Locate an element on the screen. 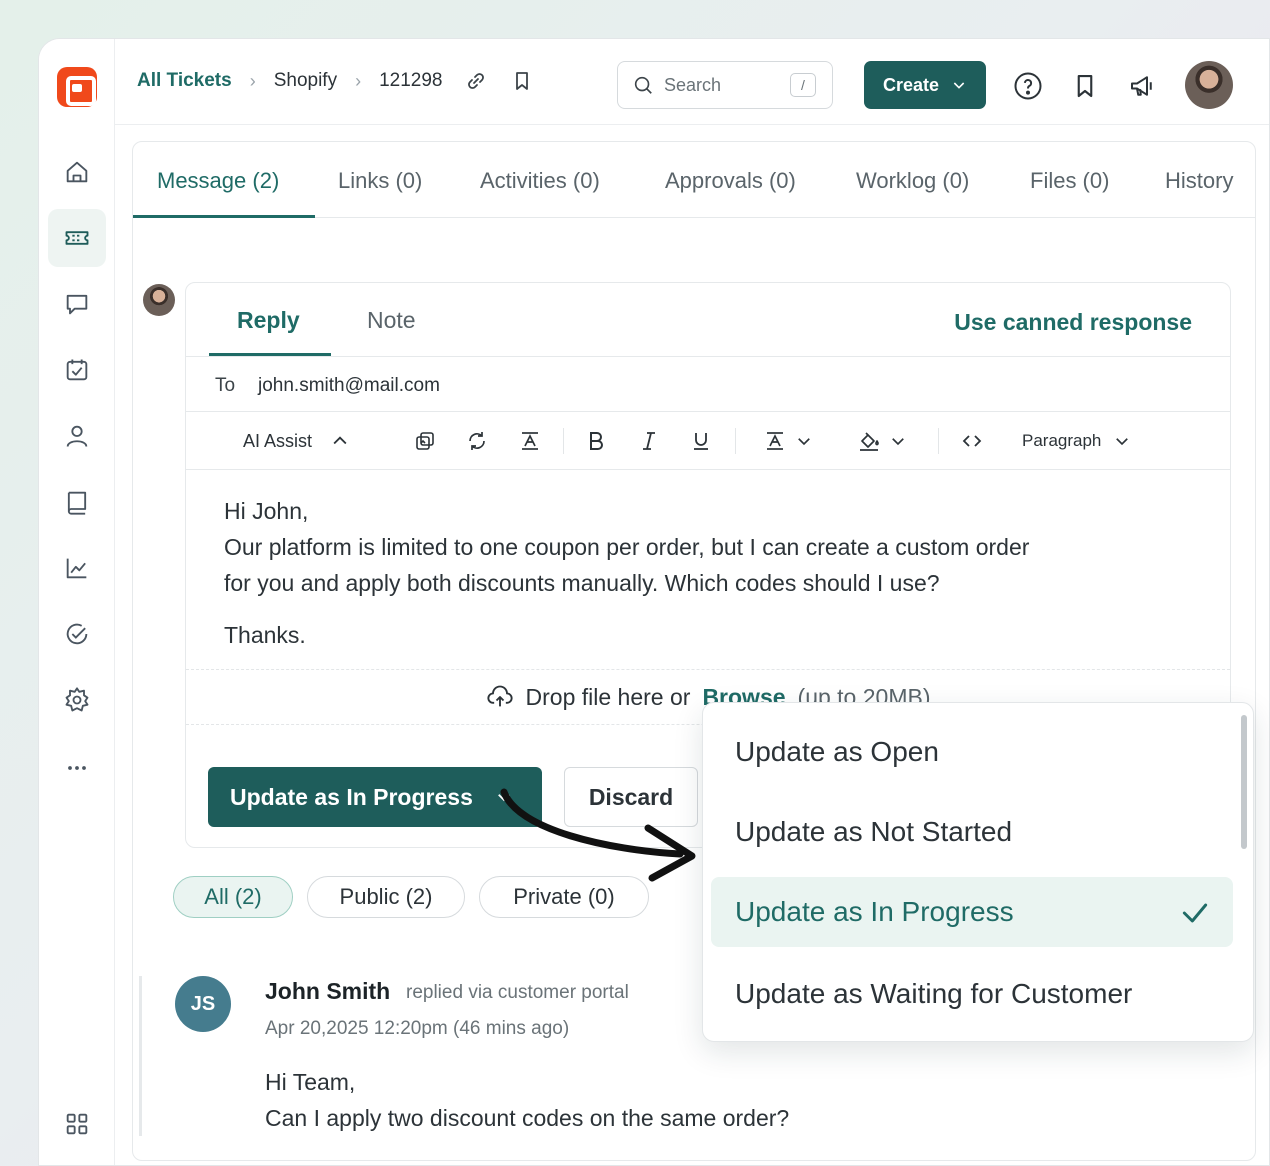  active-tab-indicator is located at coordinates (224, 216).